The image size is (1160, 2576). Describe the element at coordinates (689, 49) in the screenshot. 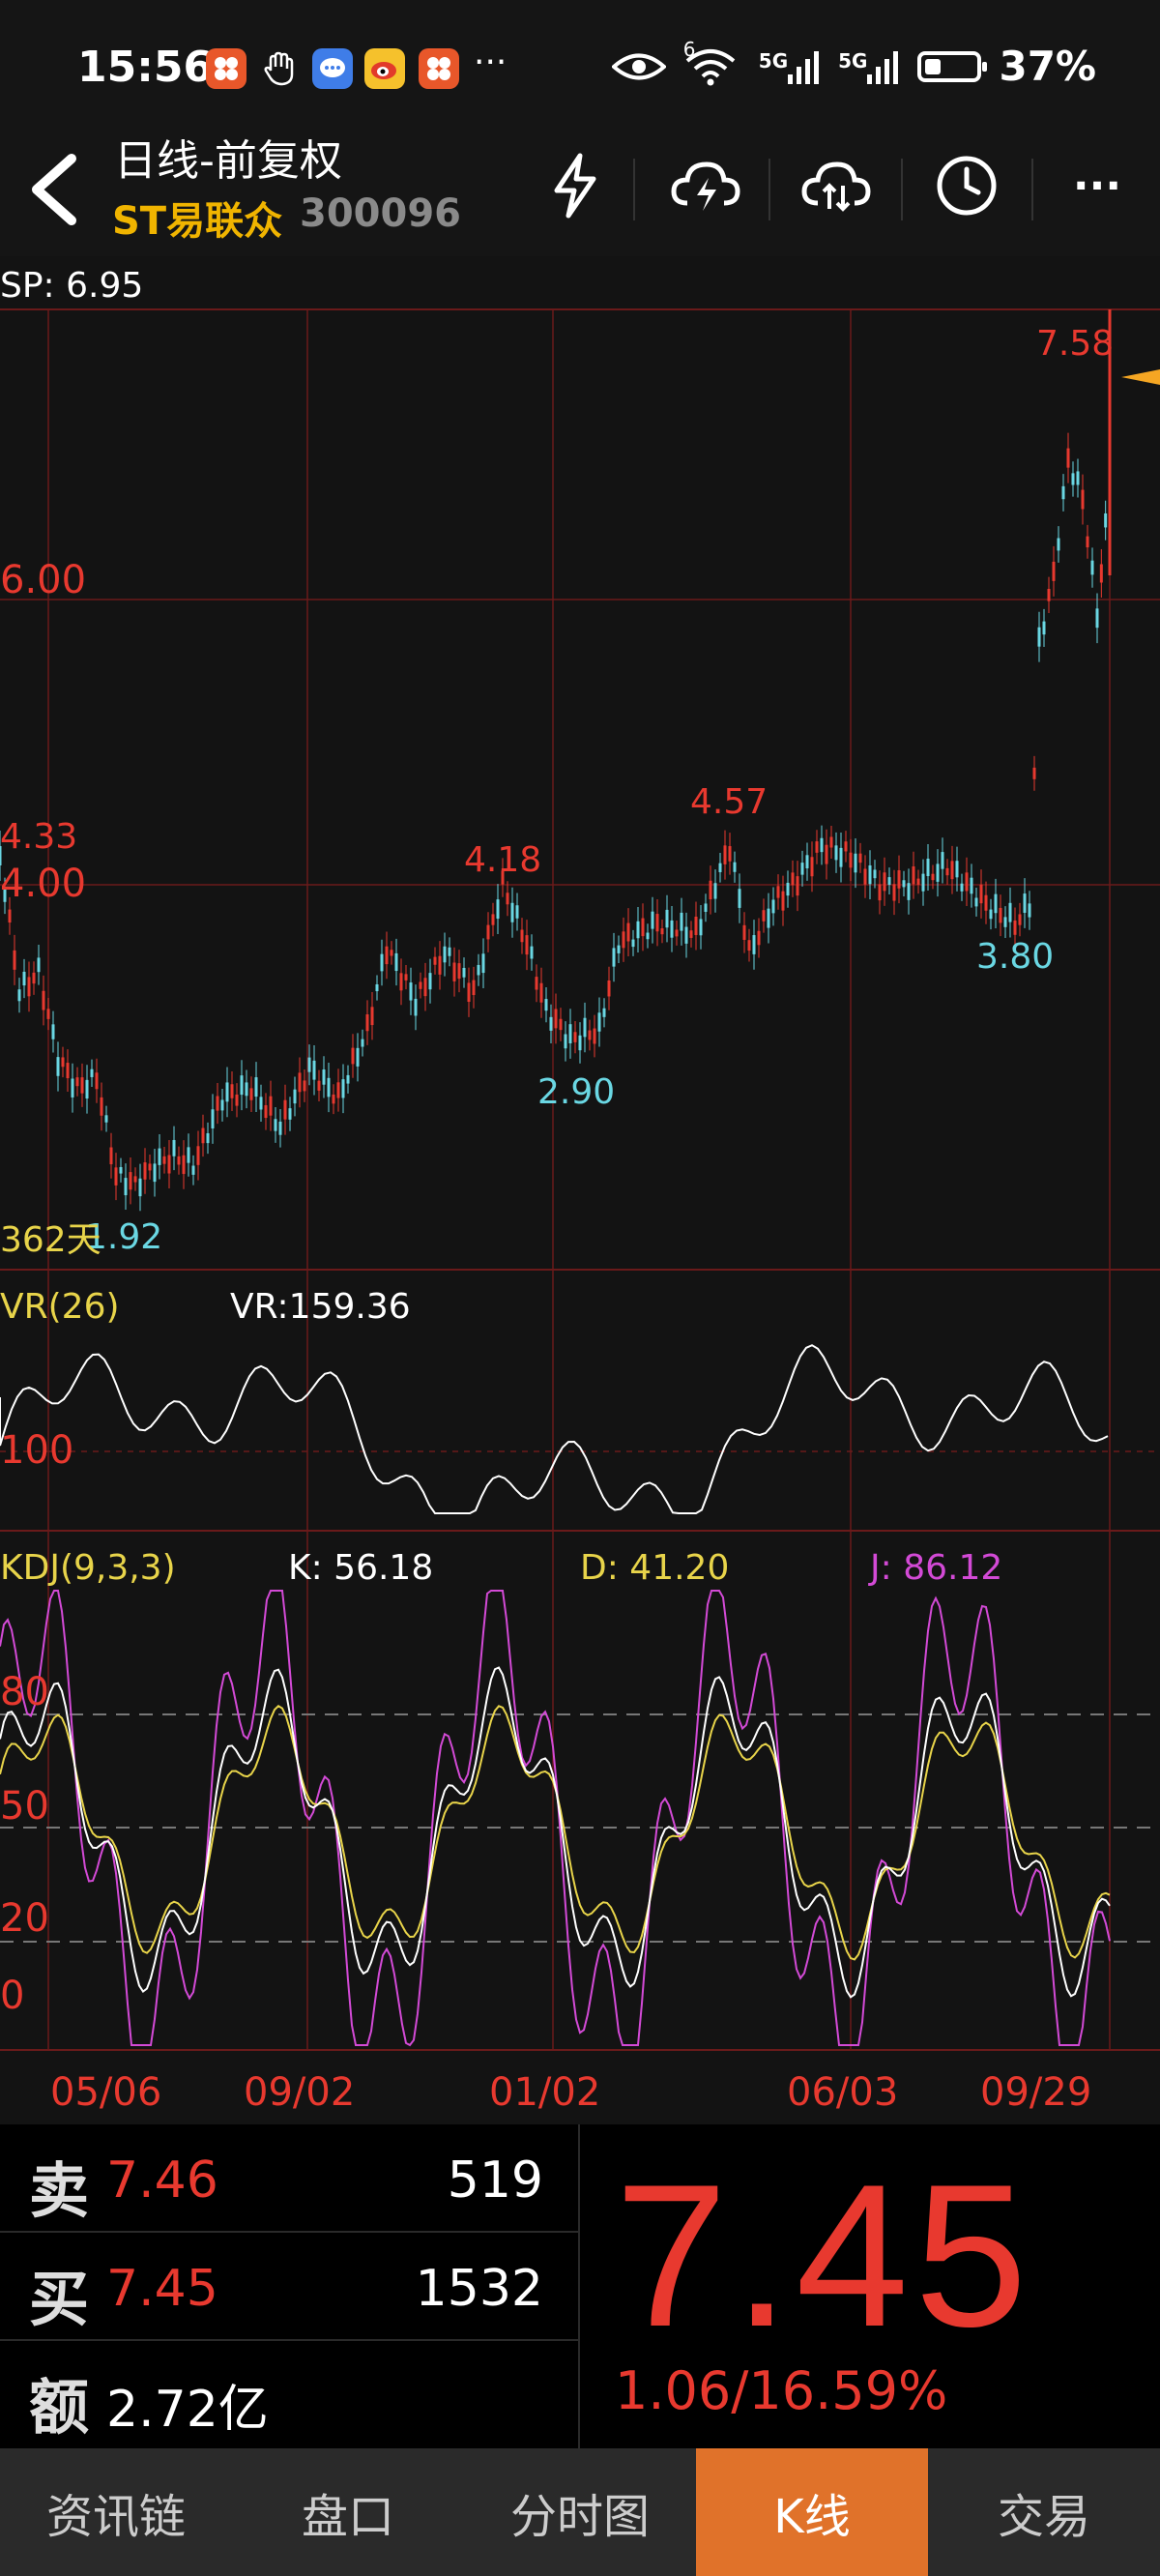

I see `wifi-label: 6` at that location.